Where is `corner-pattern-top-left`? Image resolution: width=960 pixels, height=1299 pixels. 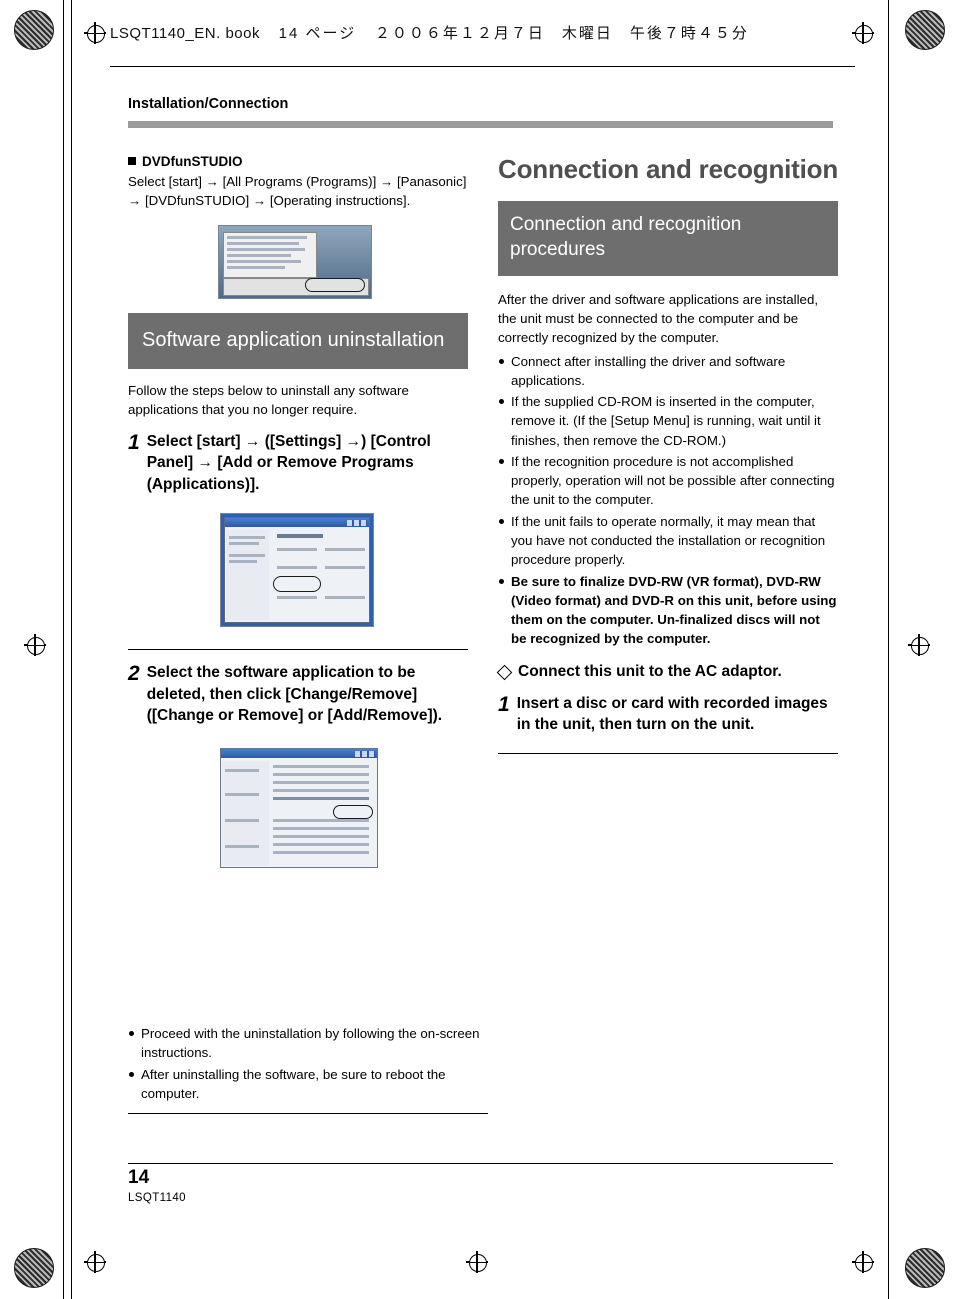 corner-pattern-top-left is located at coordinates (34, 30).